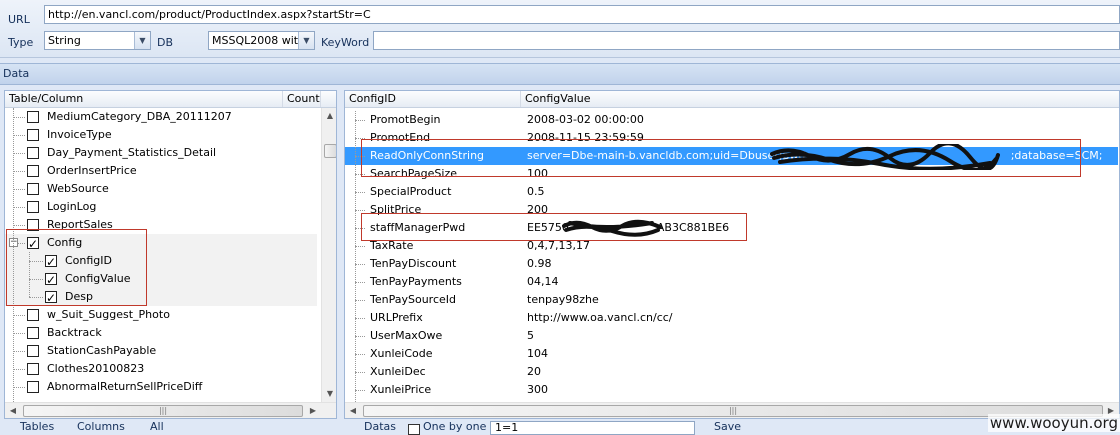 The image size is (1120, 435). I want to click on grid-header-configvalue: ConfigValue, so click(820, 99).